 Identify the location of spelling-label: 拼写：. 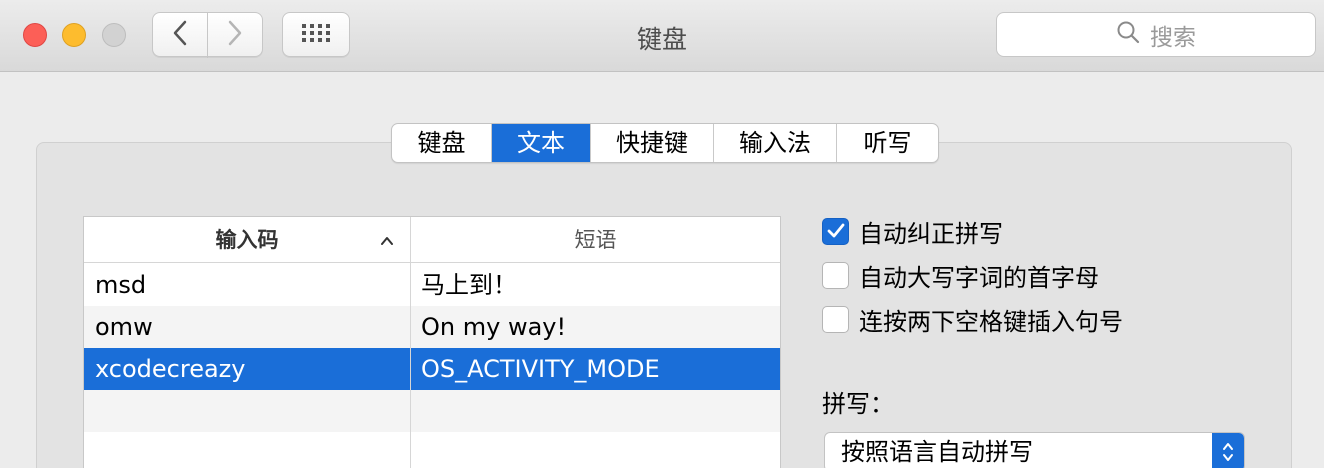
(858, 404).